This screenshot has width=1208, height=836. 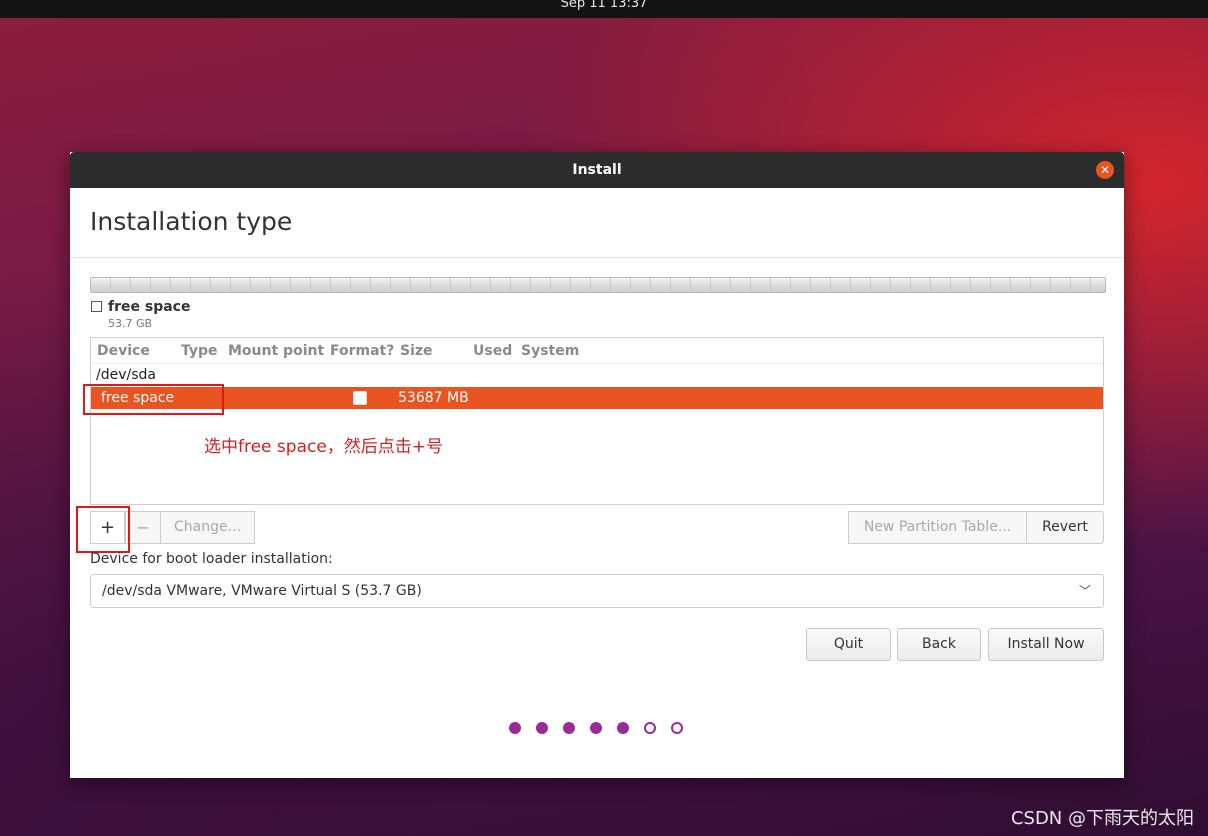 What do you see at coordinates (1102, 818) in the screenshot?
I see `watermark: CSDN @下雨天的太阳` at bounding box center [1102, 818].